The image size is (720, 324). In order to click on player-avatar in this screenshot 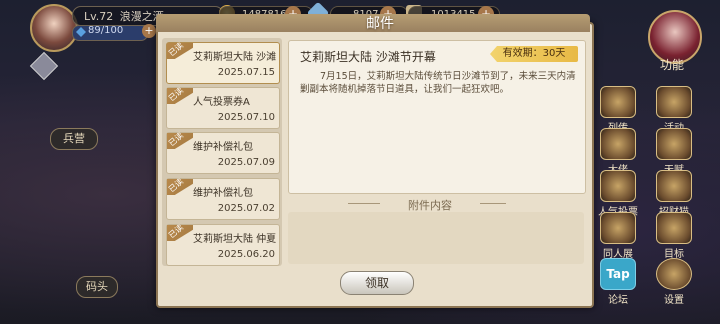, I will do `click(54, 28)`.